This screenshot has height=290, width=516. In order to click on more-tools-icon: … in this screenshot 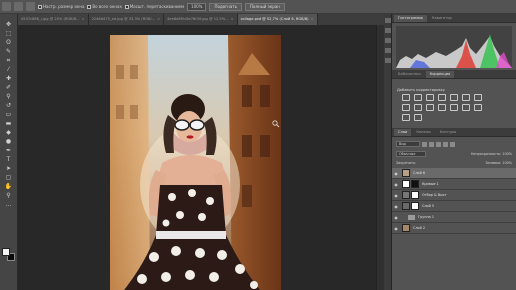, I will do `click(8, 205)`.